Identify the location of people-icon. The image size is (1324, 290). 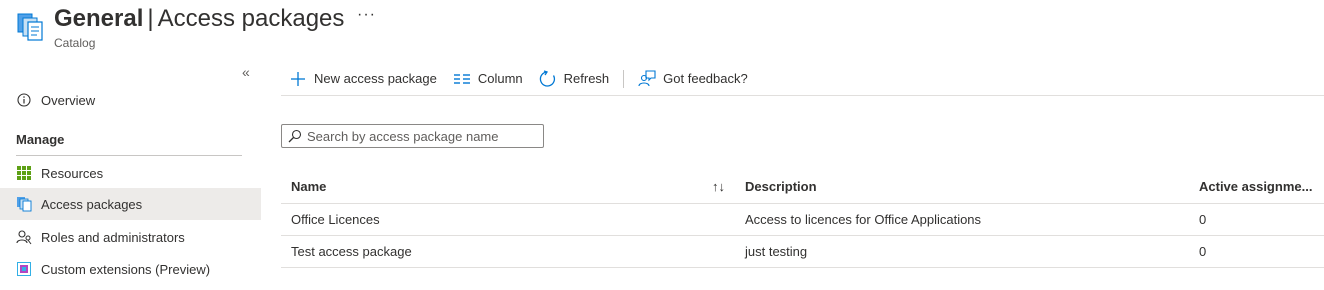
(24, 237).